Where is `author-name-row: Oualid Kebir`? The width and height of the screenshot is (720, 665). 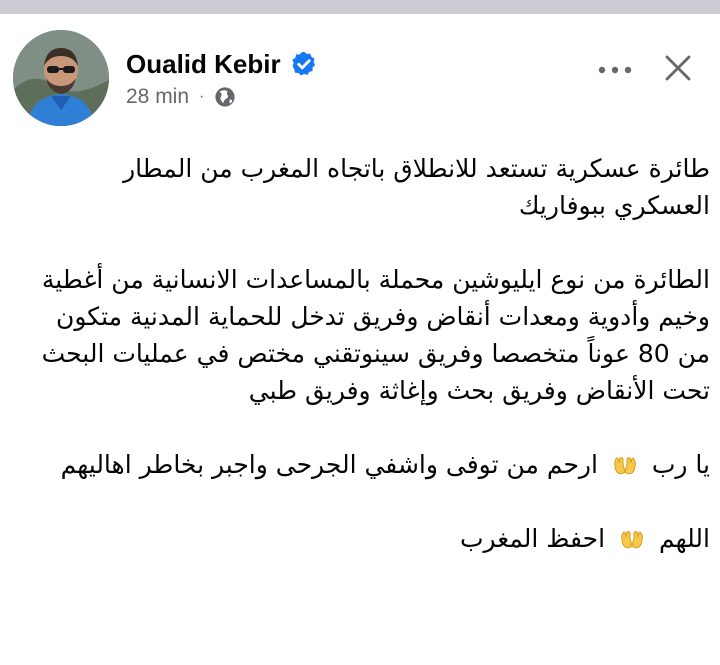
author-name-row: Oualid Kebir is located at coordinates (222, 64).